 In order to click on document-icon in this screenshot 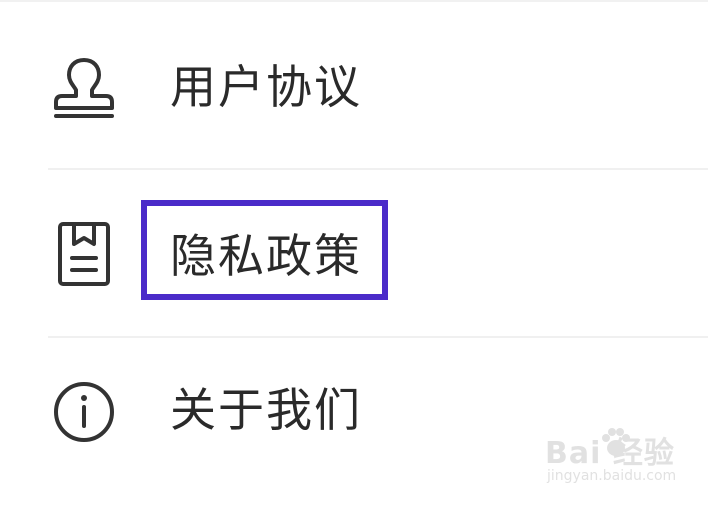, I will do `click(84, 254)`.